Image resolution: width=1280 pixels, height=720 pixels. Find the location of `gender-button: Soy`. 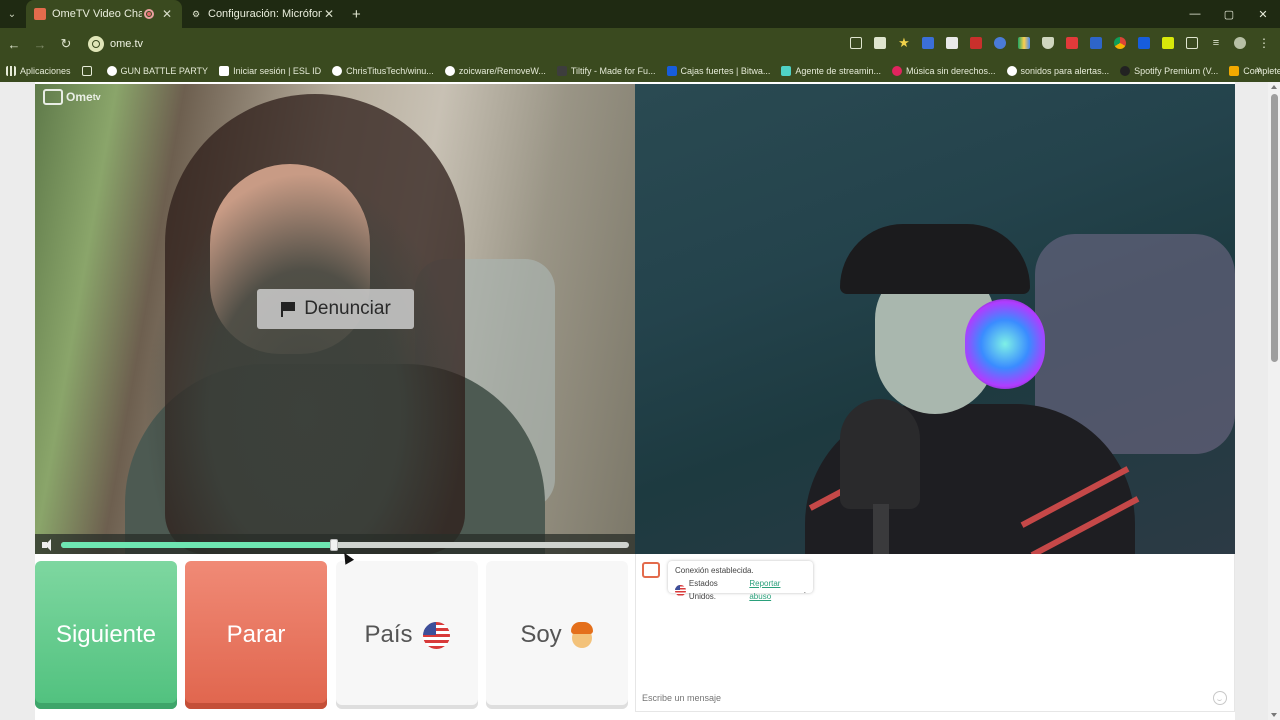

gender-button: Soy is located at coordinates (557, 635).